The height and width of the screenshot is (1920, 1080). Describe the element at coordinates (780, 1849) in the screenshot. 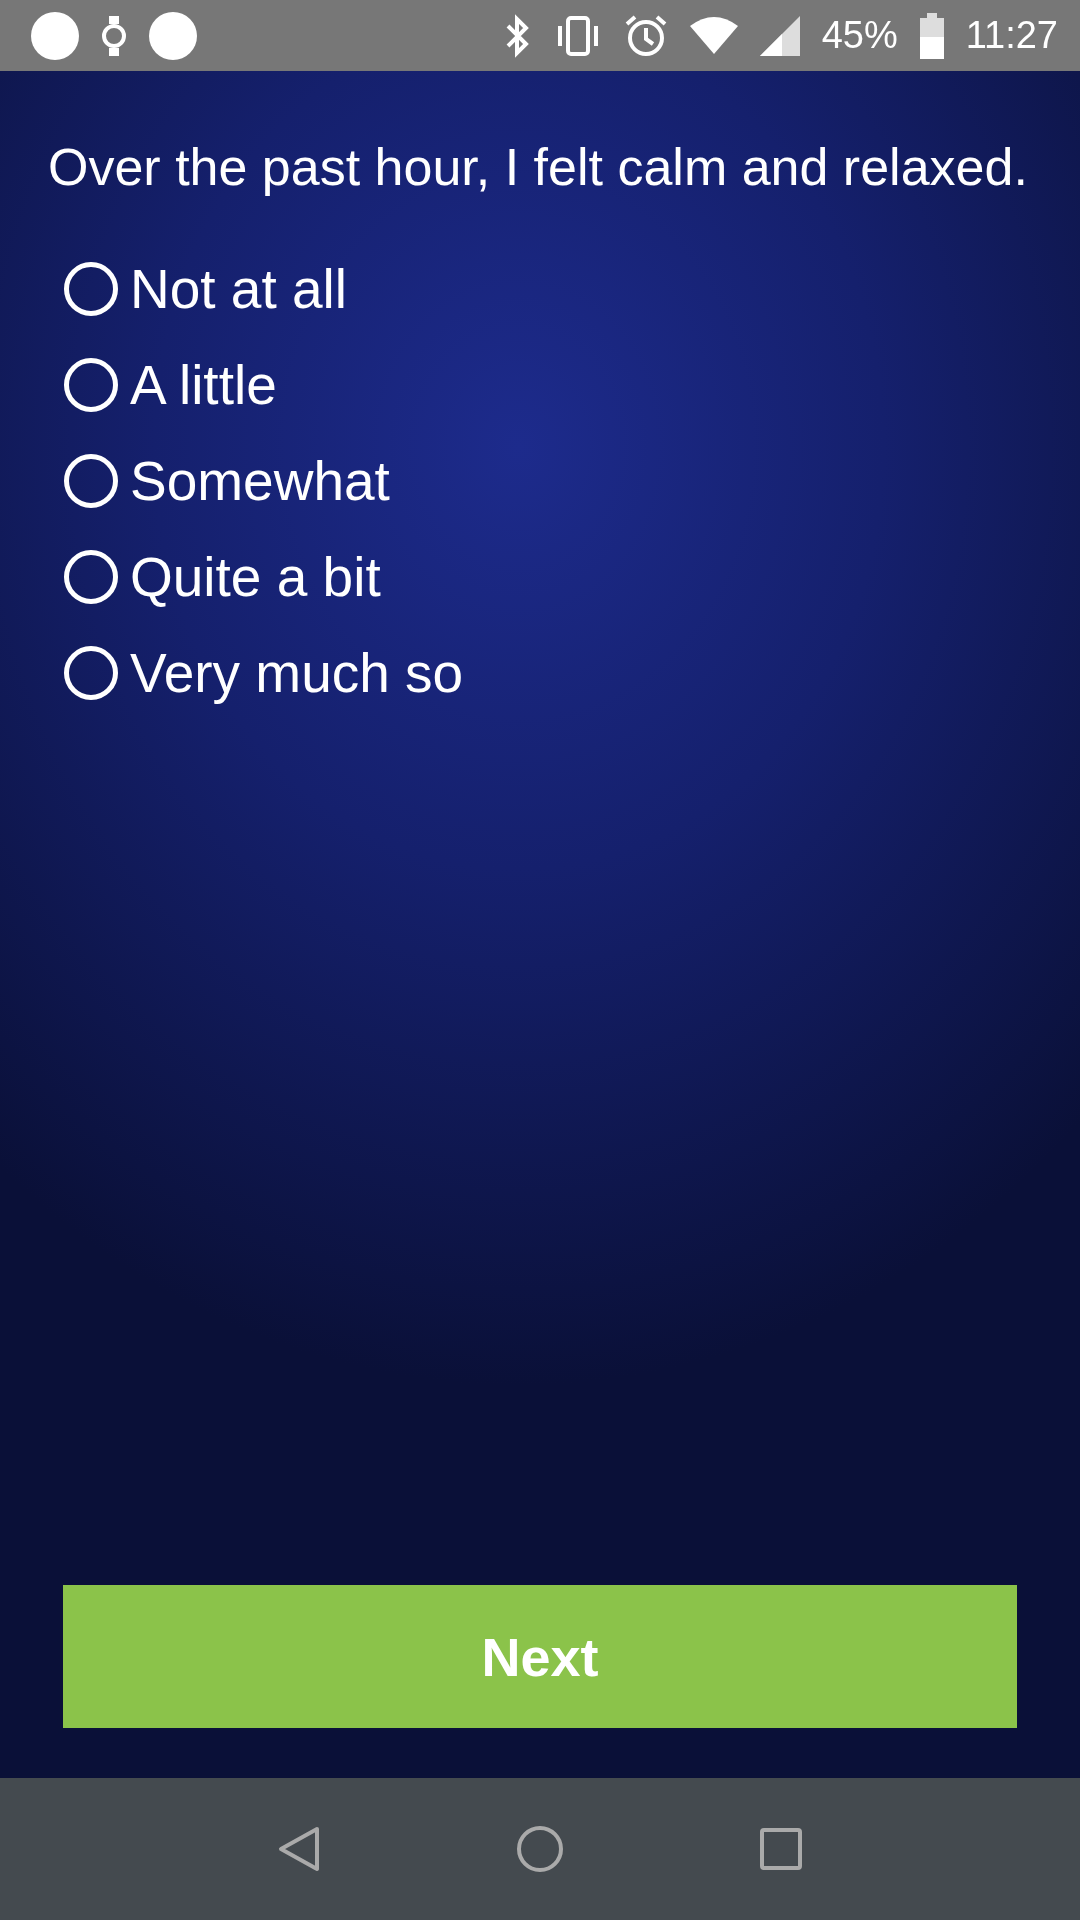

I see `recent-apps-button` at that location.